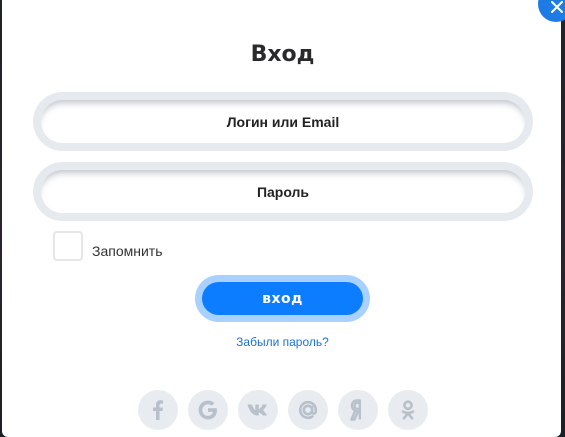 Image resolution: width=565 pixels, height=437 pixels. I want to click on social-yandex-button, so click(358, 410).